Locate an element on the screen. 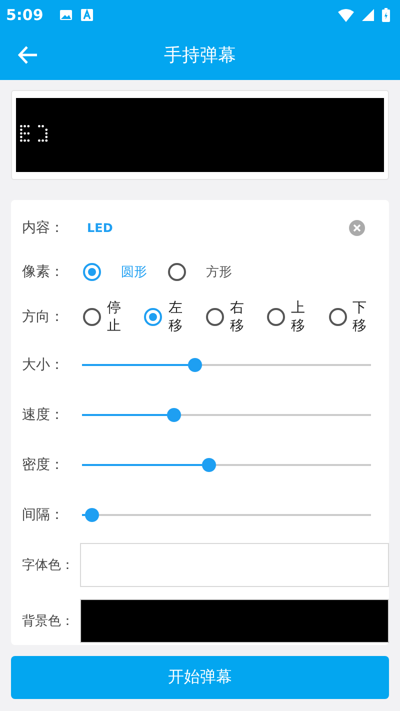 This screenshot has width=400, height=711. signal-icon is located at coordinates (368, 15).